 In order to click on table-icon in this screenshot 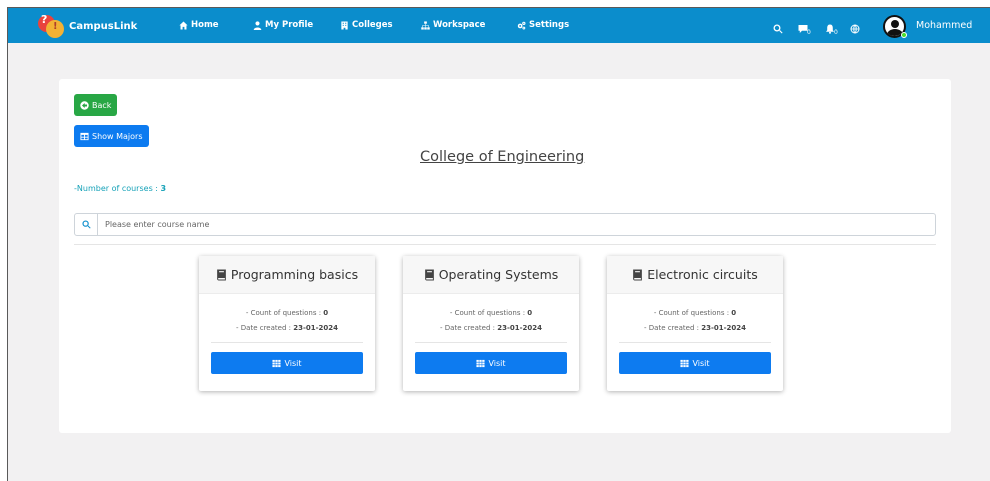, I will do `click(84, 136)`.